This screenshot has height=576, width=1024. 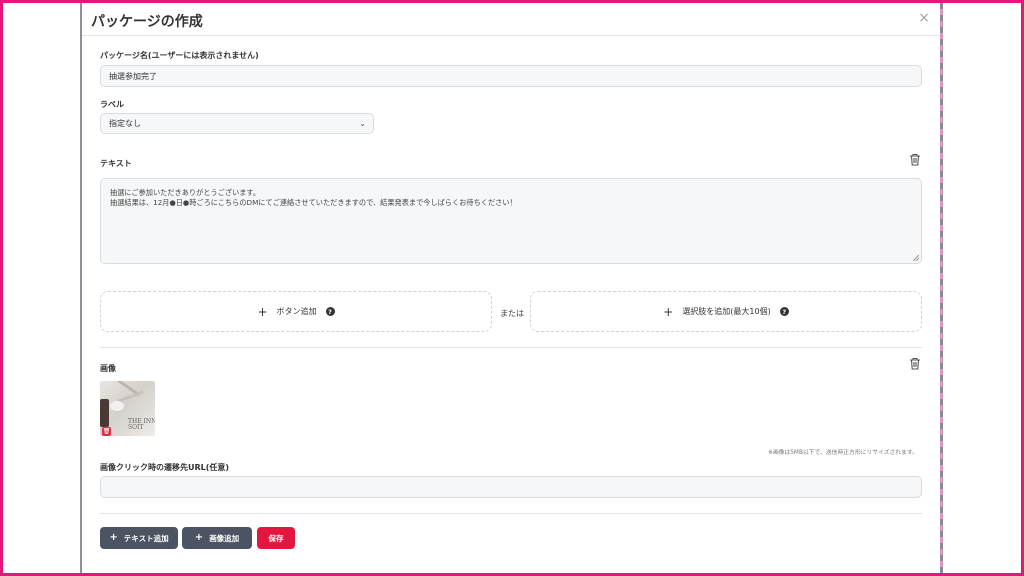 What do you see at coordinates (108, 368) in the screenshot?
I see `image-section-label: 画像` at bounding box center [108, 368].